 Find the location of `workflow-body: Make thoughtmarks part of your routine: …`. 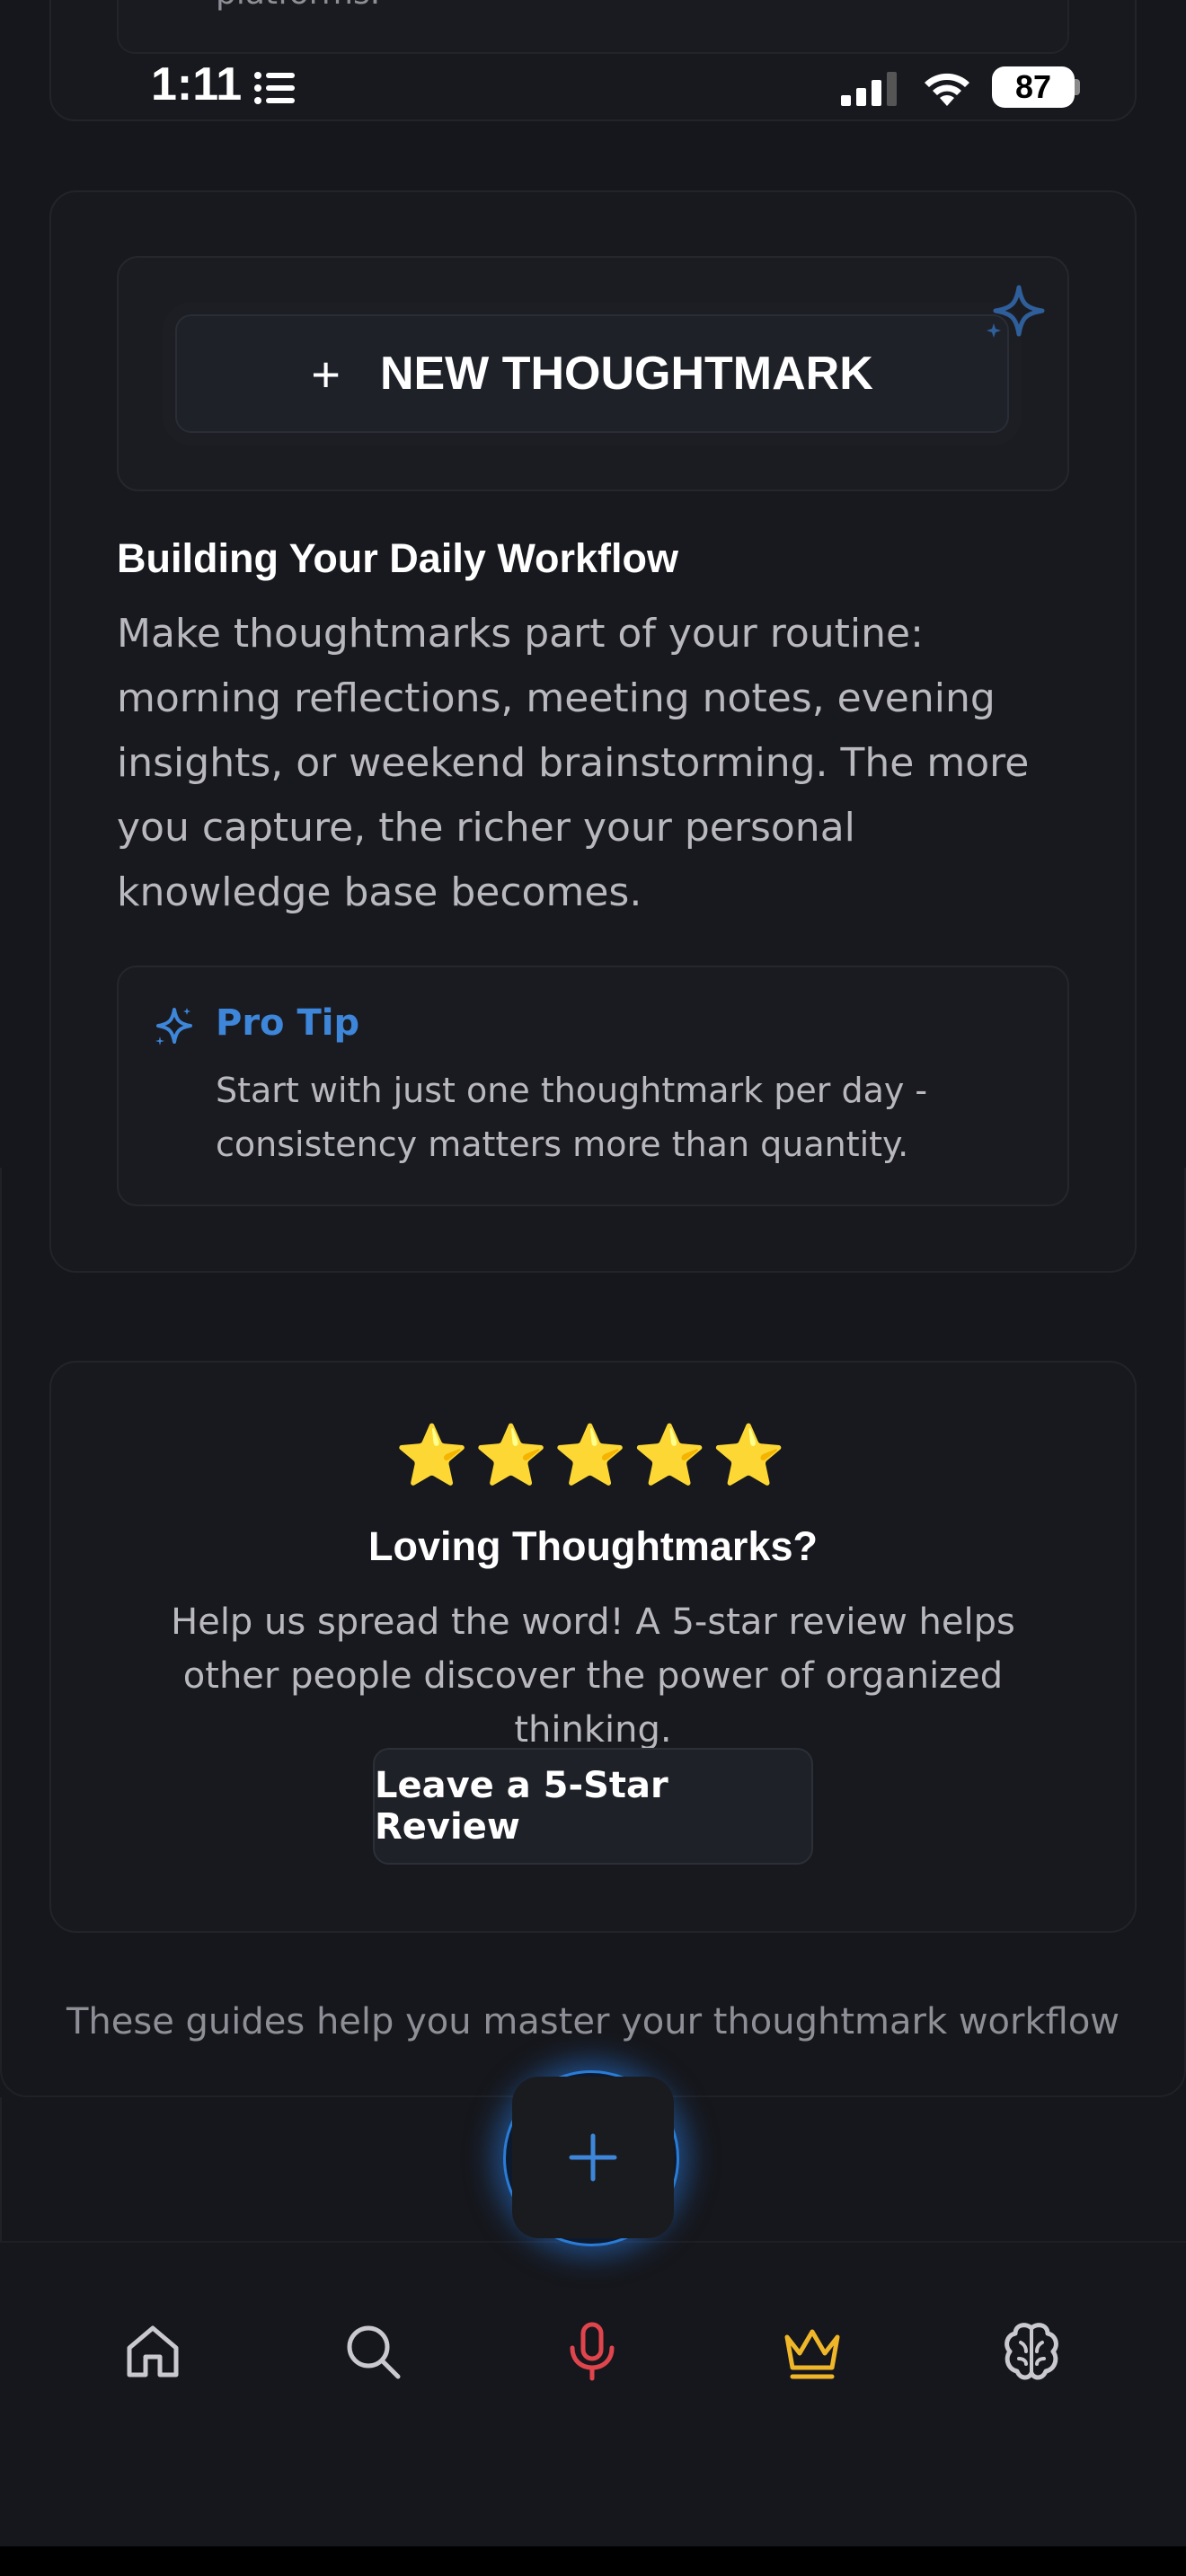

workflow-body: Make thoughtmarks part of your routine: … is located at coordinates (573, 763).